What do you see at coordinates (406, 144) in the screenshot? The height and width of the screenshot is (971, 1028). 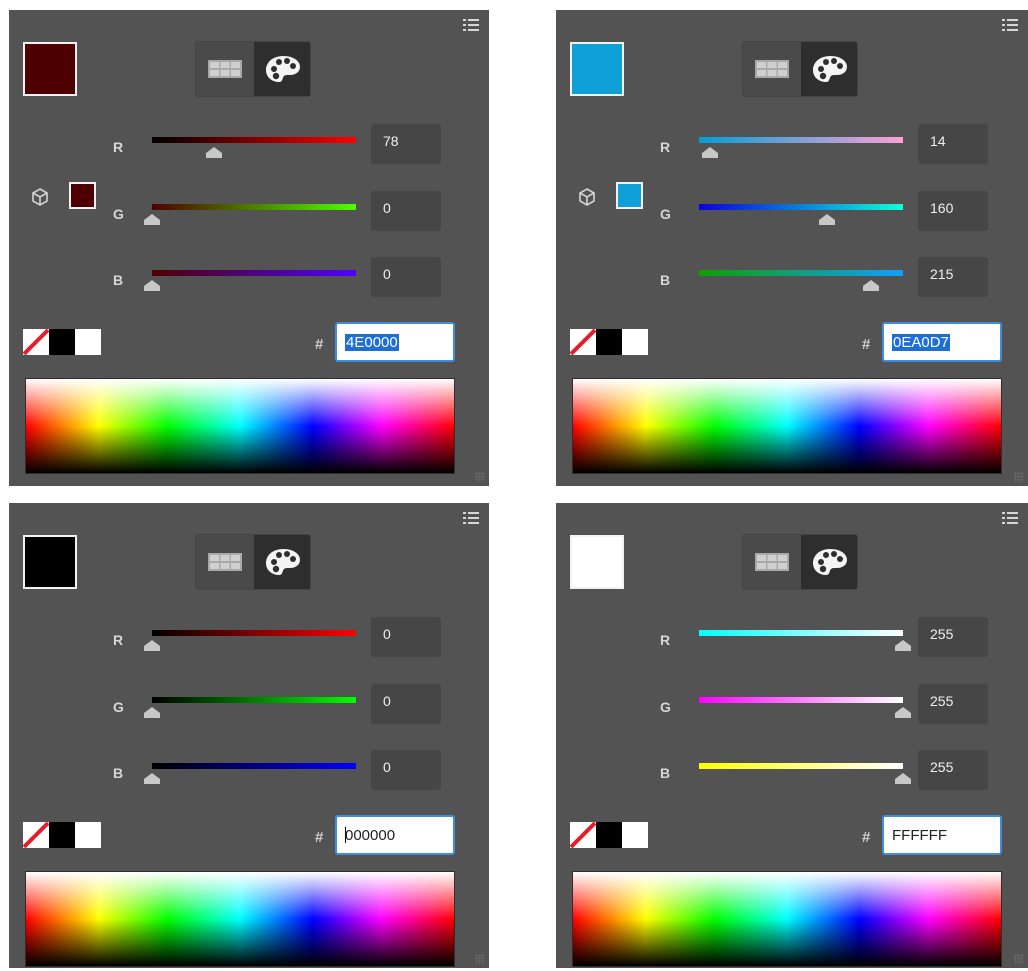 I see `channel-value-r: 78` at bounding box center [406, 144].